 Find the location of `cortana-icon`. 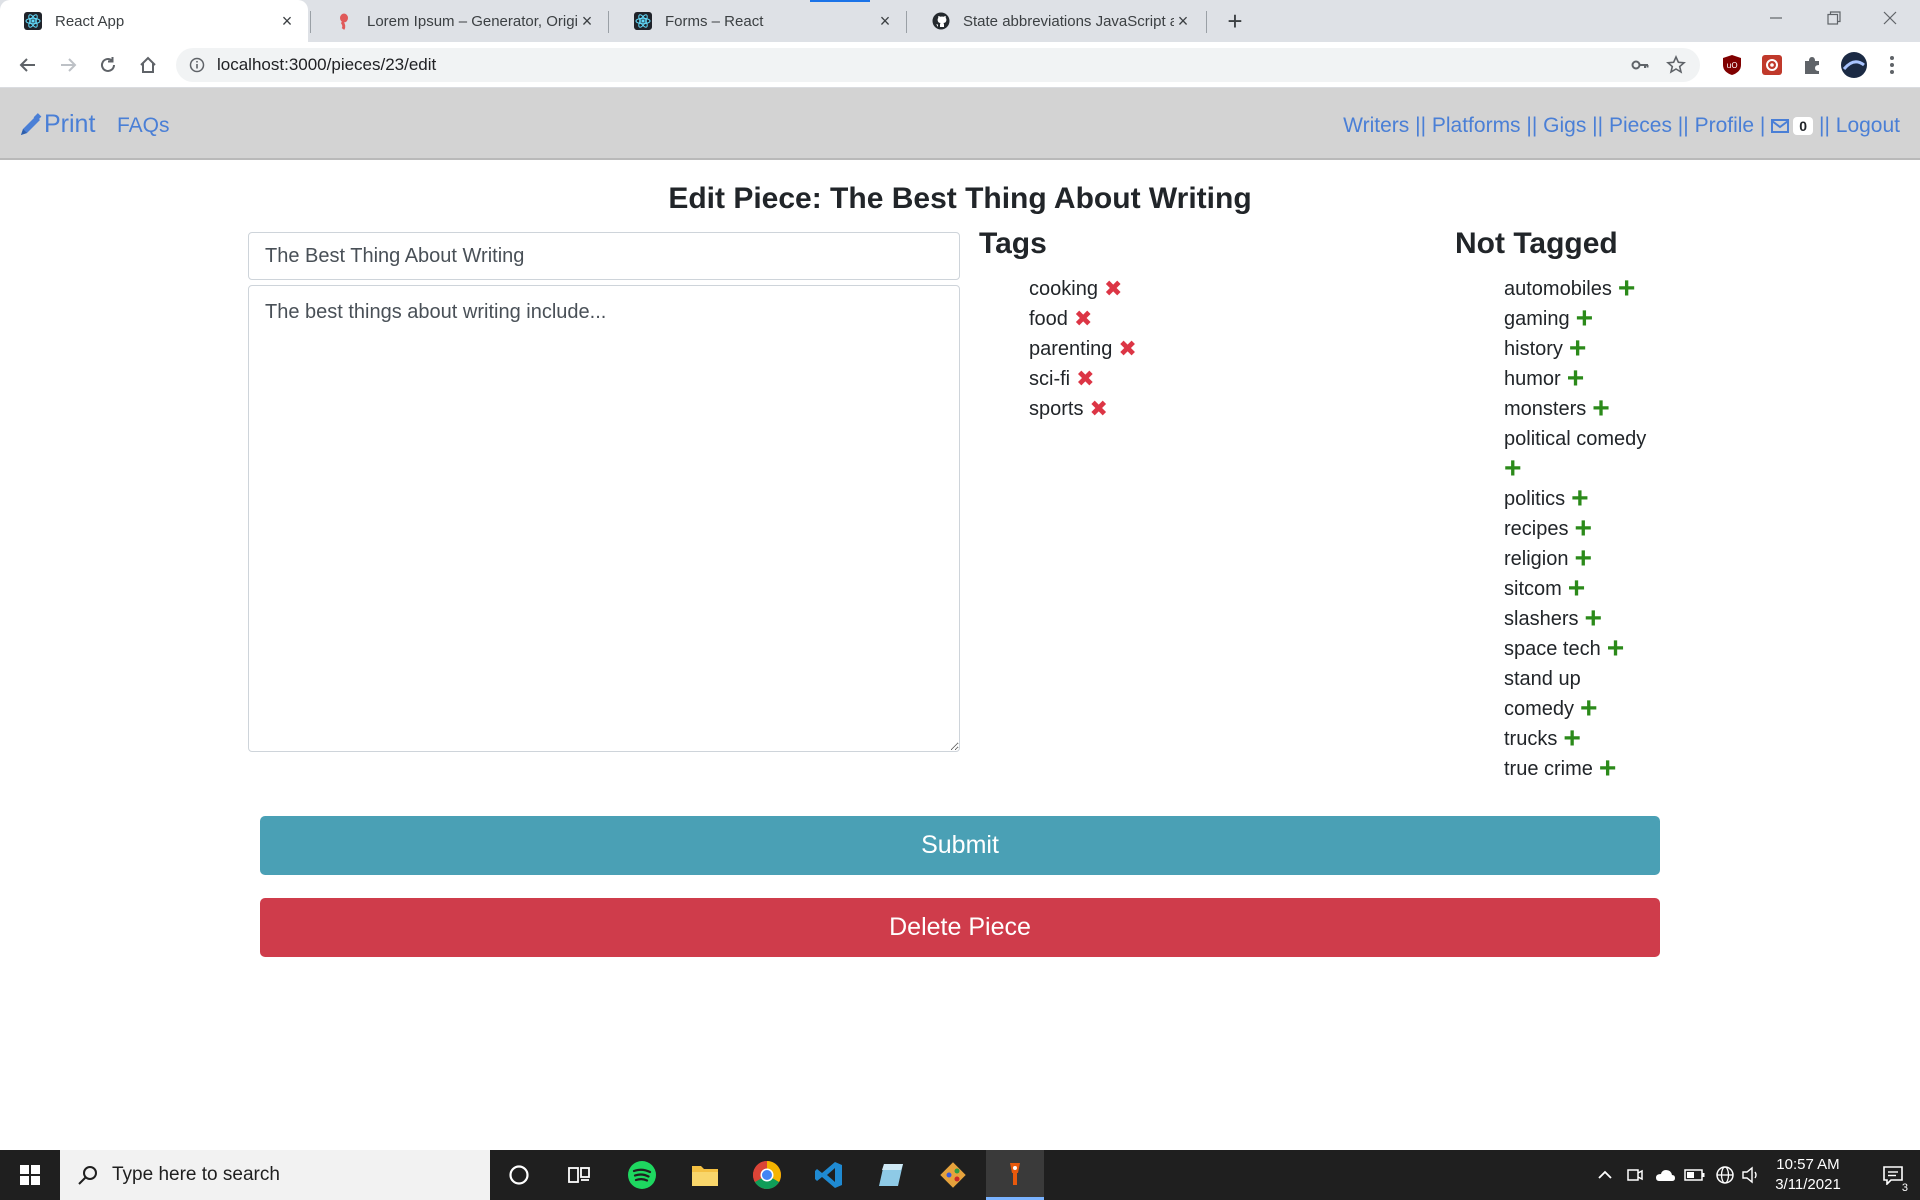

cortana-icon is located at coordinates (519, 1175).